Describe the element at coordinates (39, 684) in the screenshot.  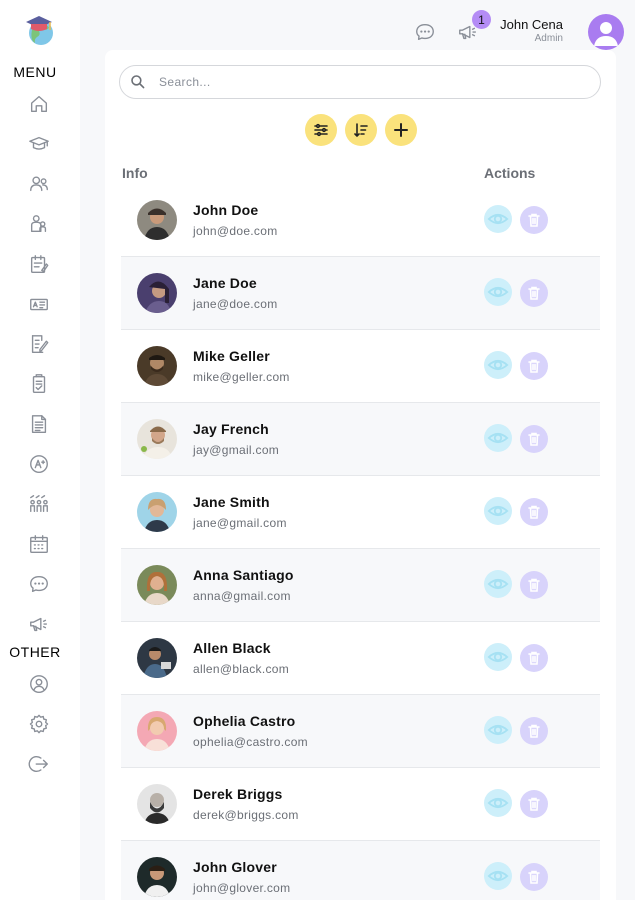
I see `profile-icon` at that location.